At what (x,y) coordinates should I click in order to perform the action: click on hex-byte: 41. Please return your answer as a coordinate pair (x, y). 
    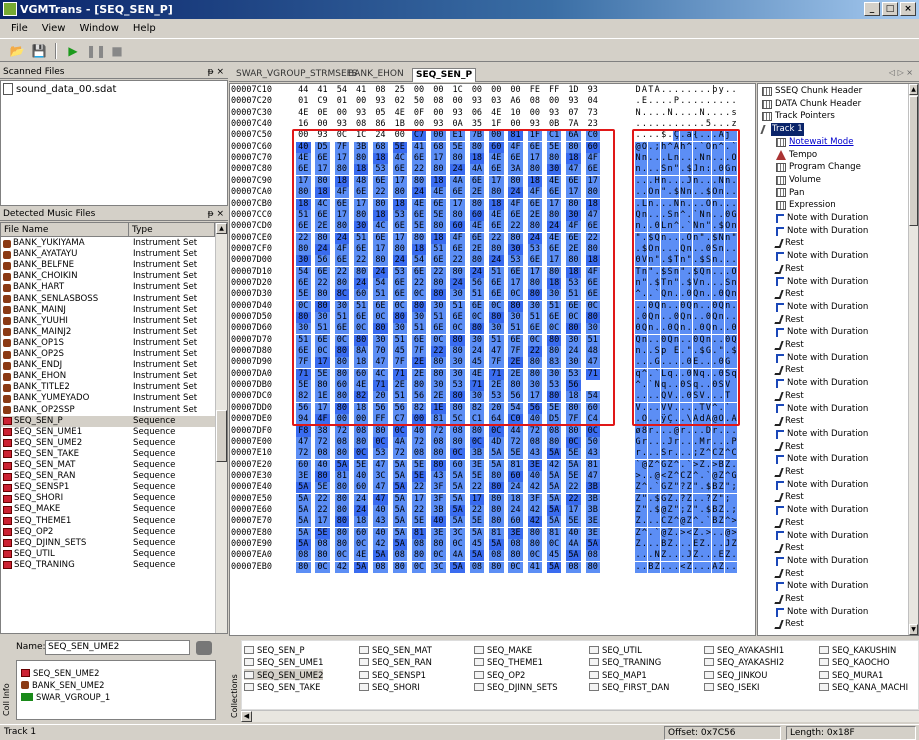
    Looking at the image, I should click on (322, 90).